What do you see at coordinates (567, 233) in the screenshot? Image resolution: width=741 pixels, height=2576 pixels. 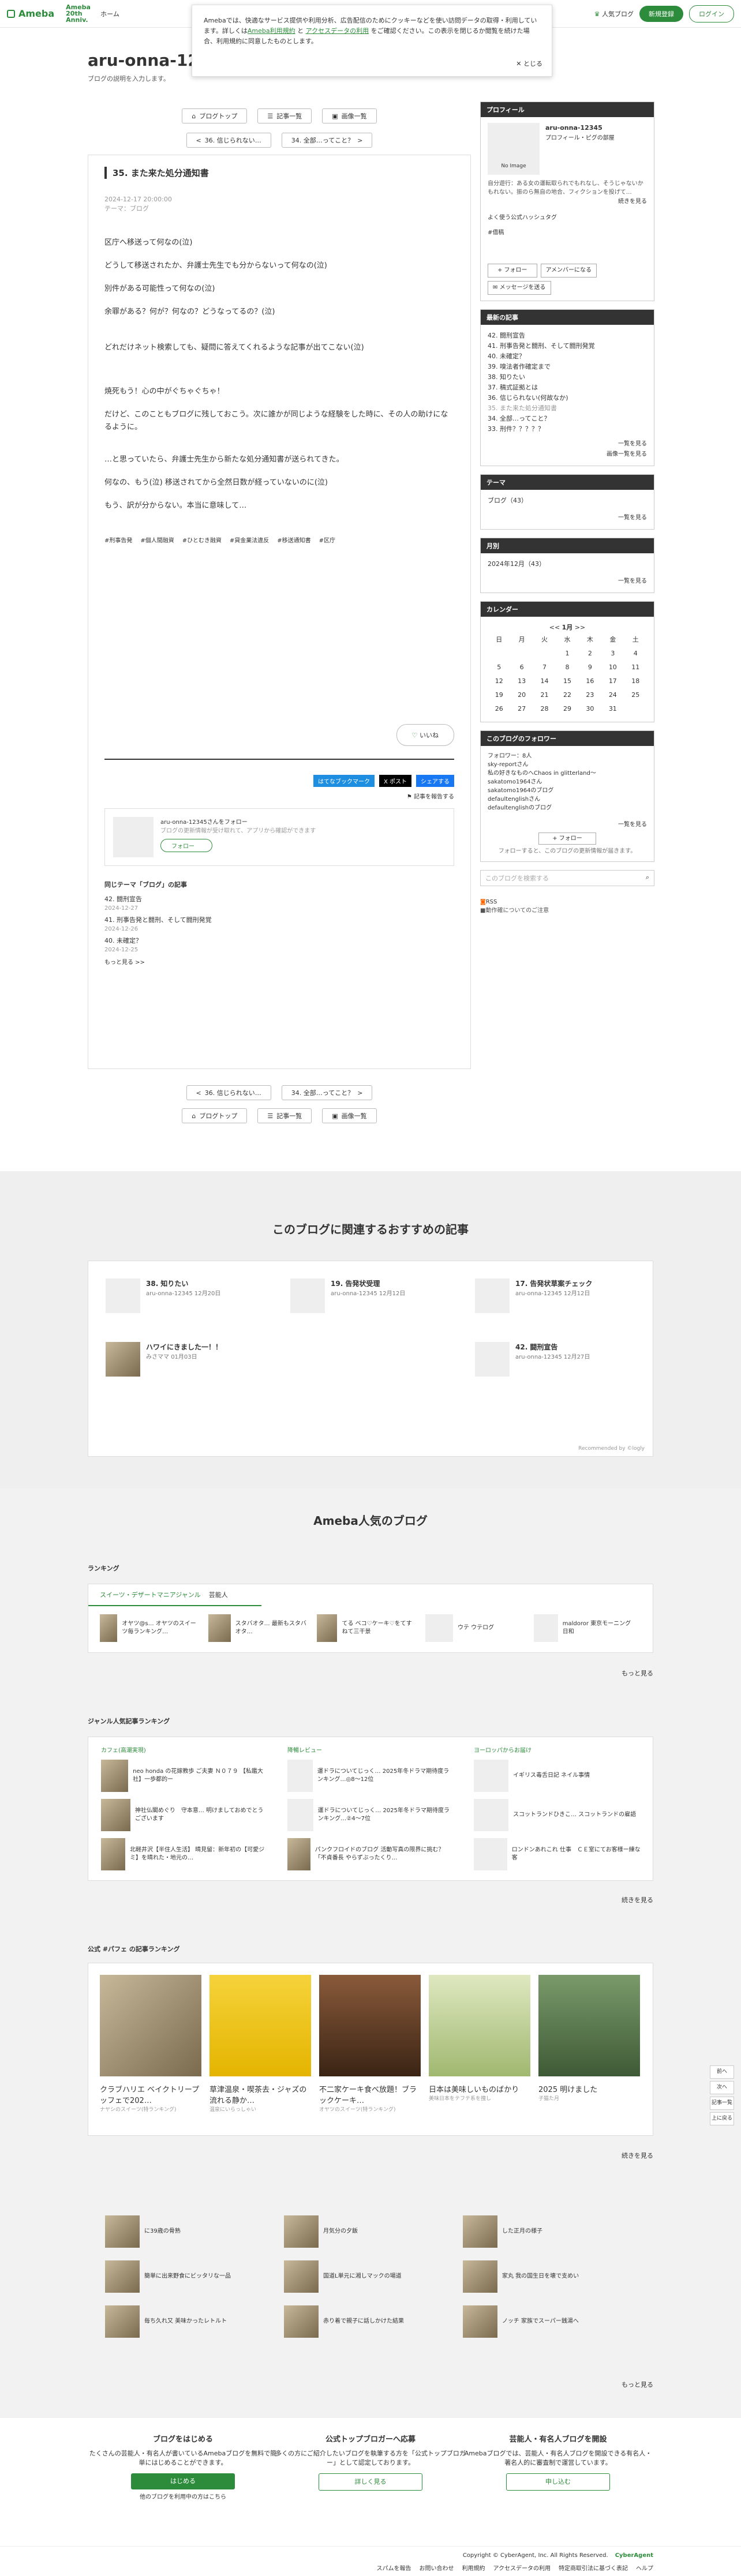 I see `hashtag: #借稿` at bounding box center [567, 233].